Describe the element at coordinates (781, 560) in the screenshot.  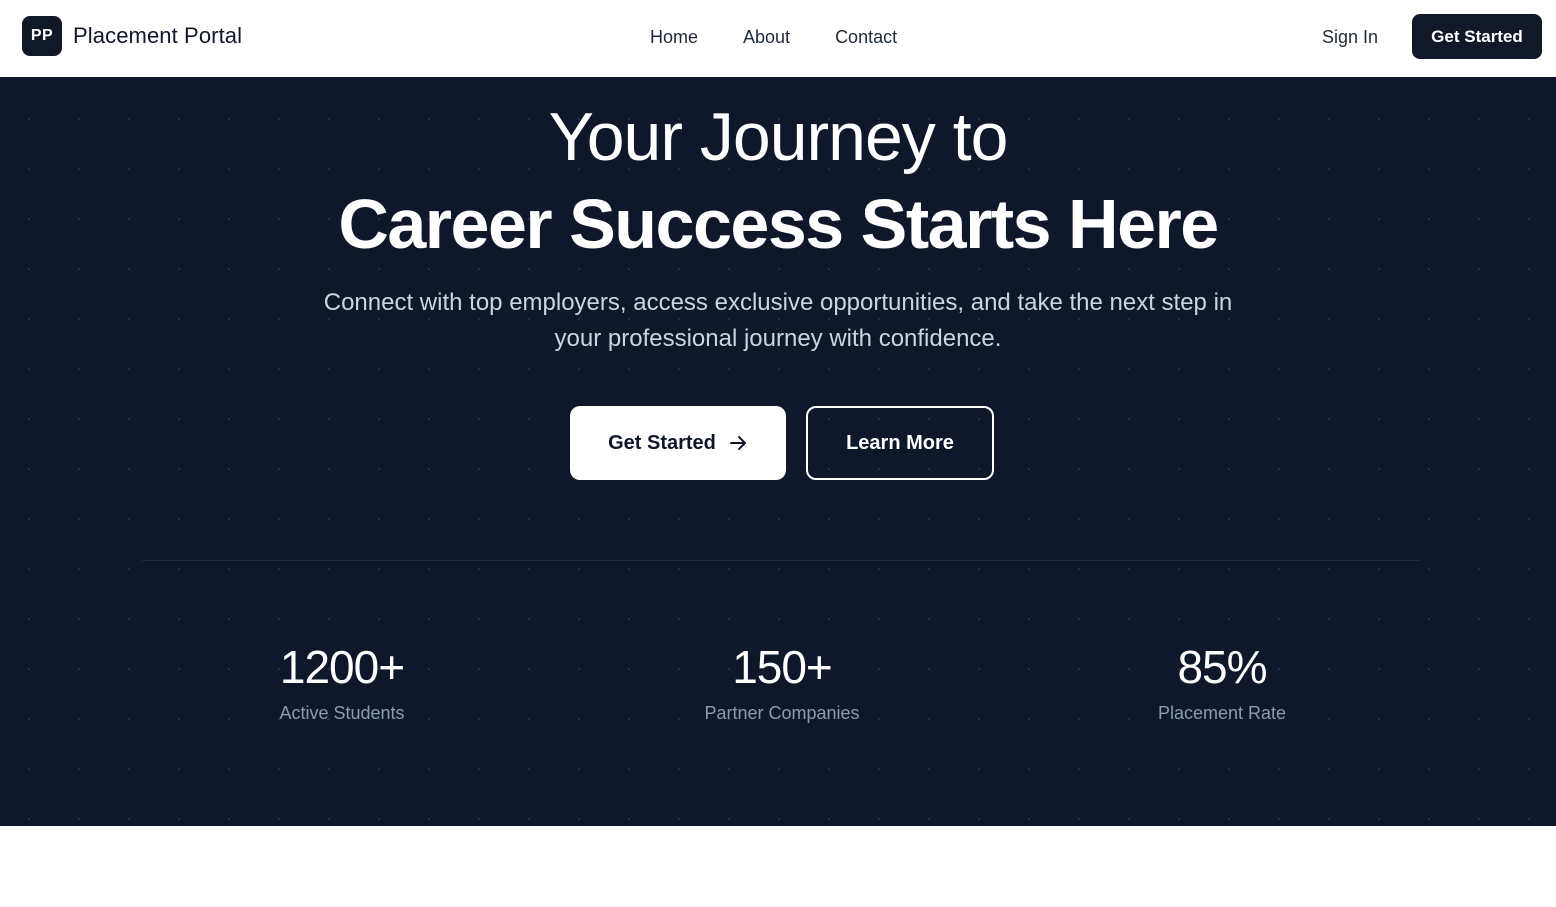
I see `hero-divider` at that location.